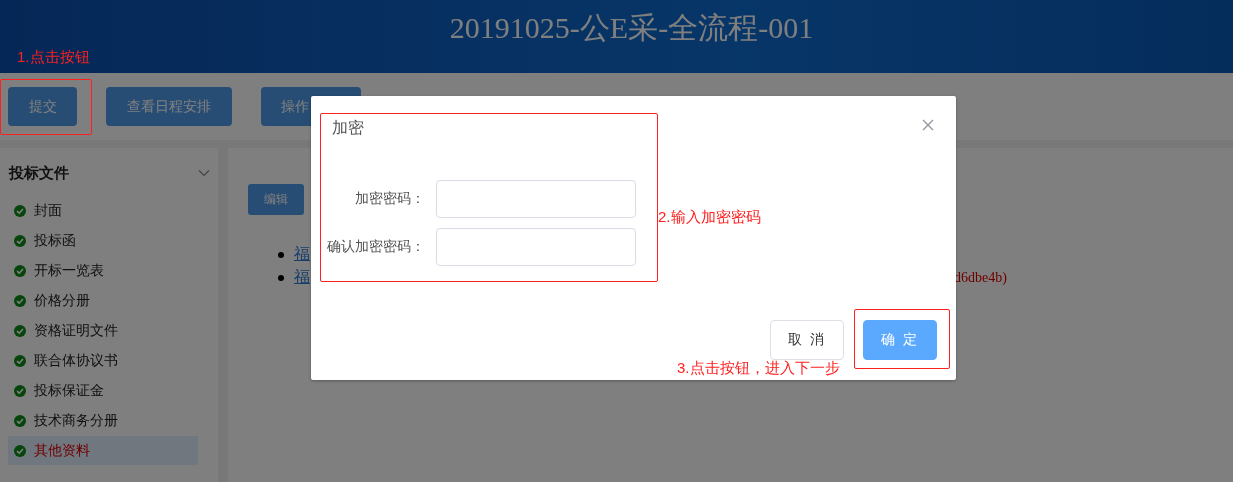 The height and width of the screenshot is (482, 1233). I want to click on annotation-text: 1.点击按钮, so click(53, 57).